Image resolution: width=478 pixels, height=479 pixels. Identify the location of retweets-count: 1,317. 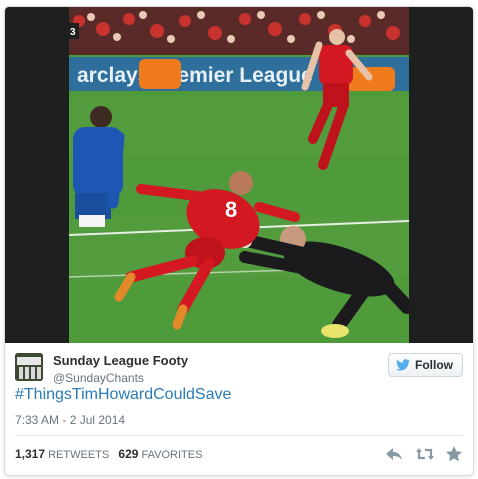
(30, 454).